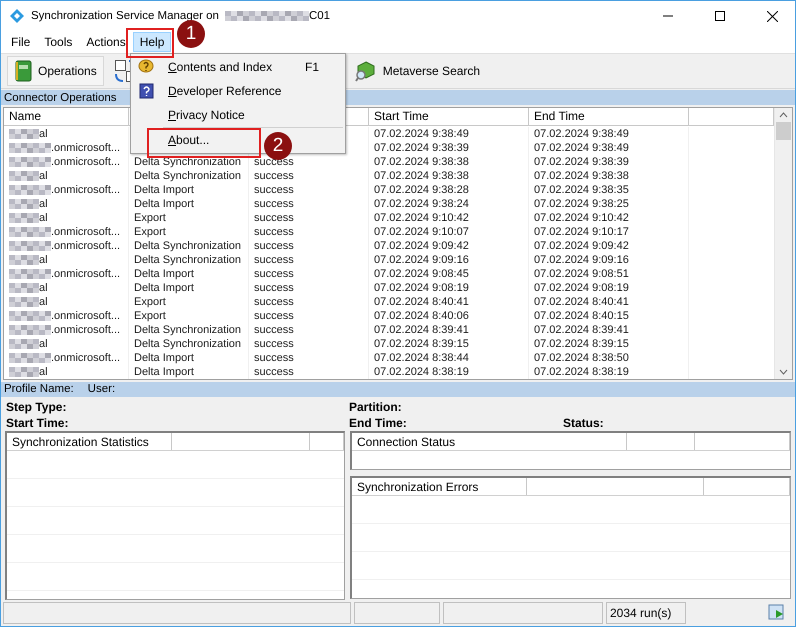  Describe the element at coordinates (39, 389) in the screenshot. I see `profile-label: Profile Name:` at that location.